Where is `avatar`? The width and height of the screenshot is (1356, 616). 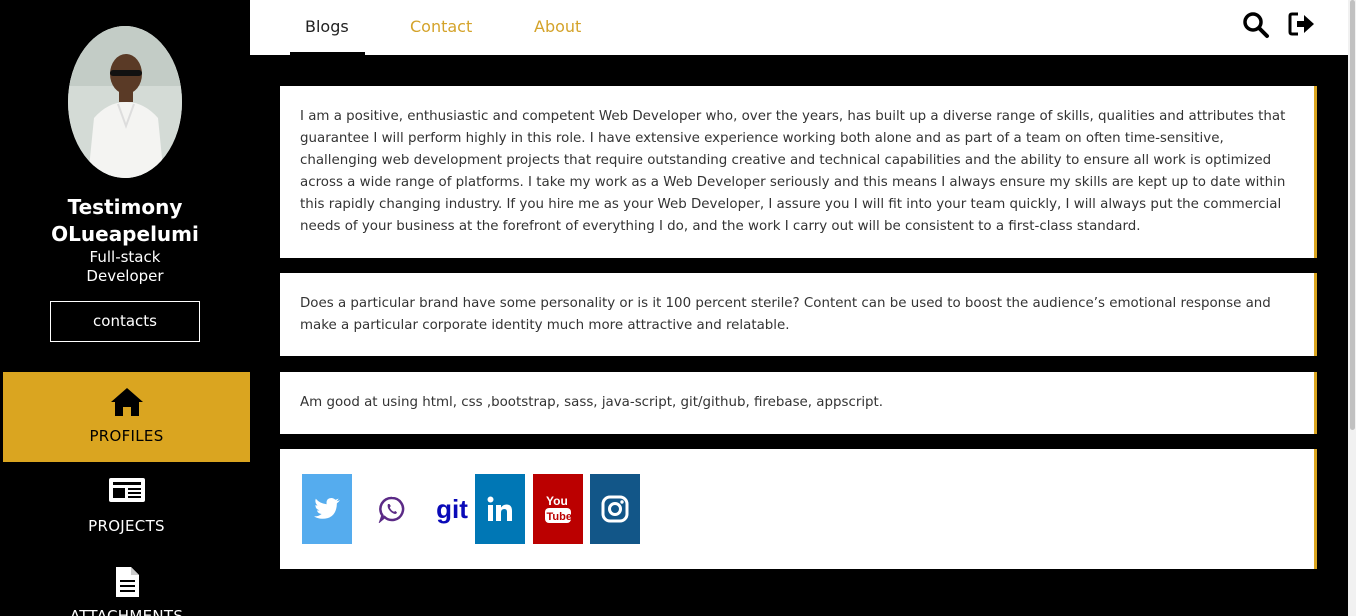
avatar is located at coordinates (125, 102).